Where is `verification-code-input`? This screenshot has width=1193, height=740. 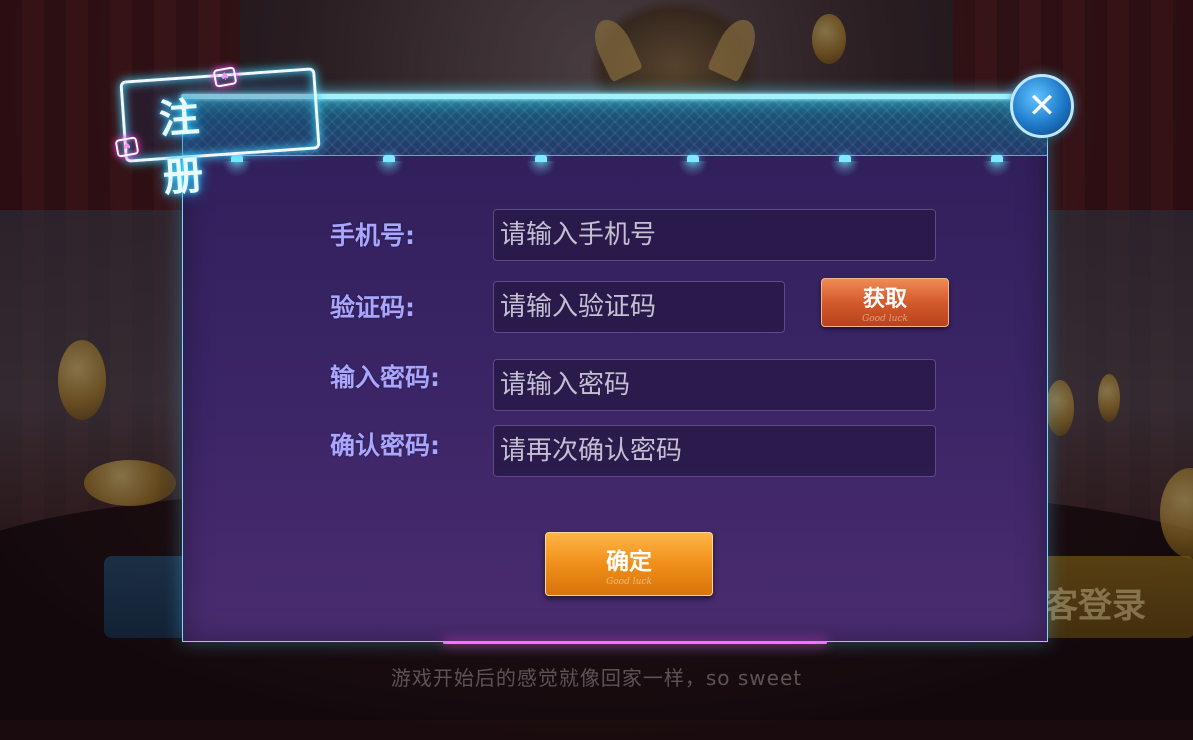
verification-code-input is located at coordinates (639, 307).